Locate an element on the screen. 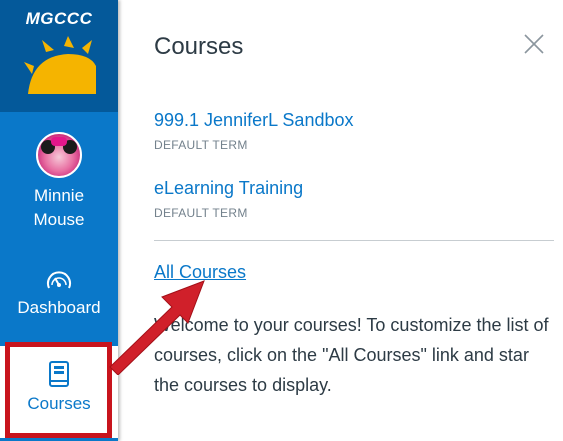 The image size is (563, 441). avatar is located at coordinates (59, 155).